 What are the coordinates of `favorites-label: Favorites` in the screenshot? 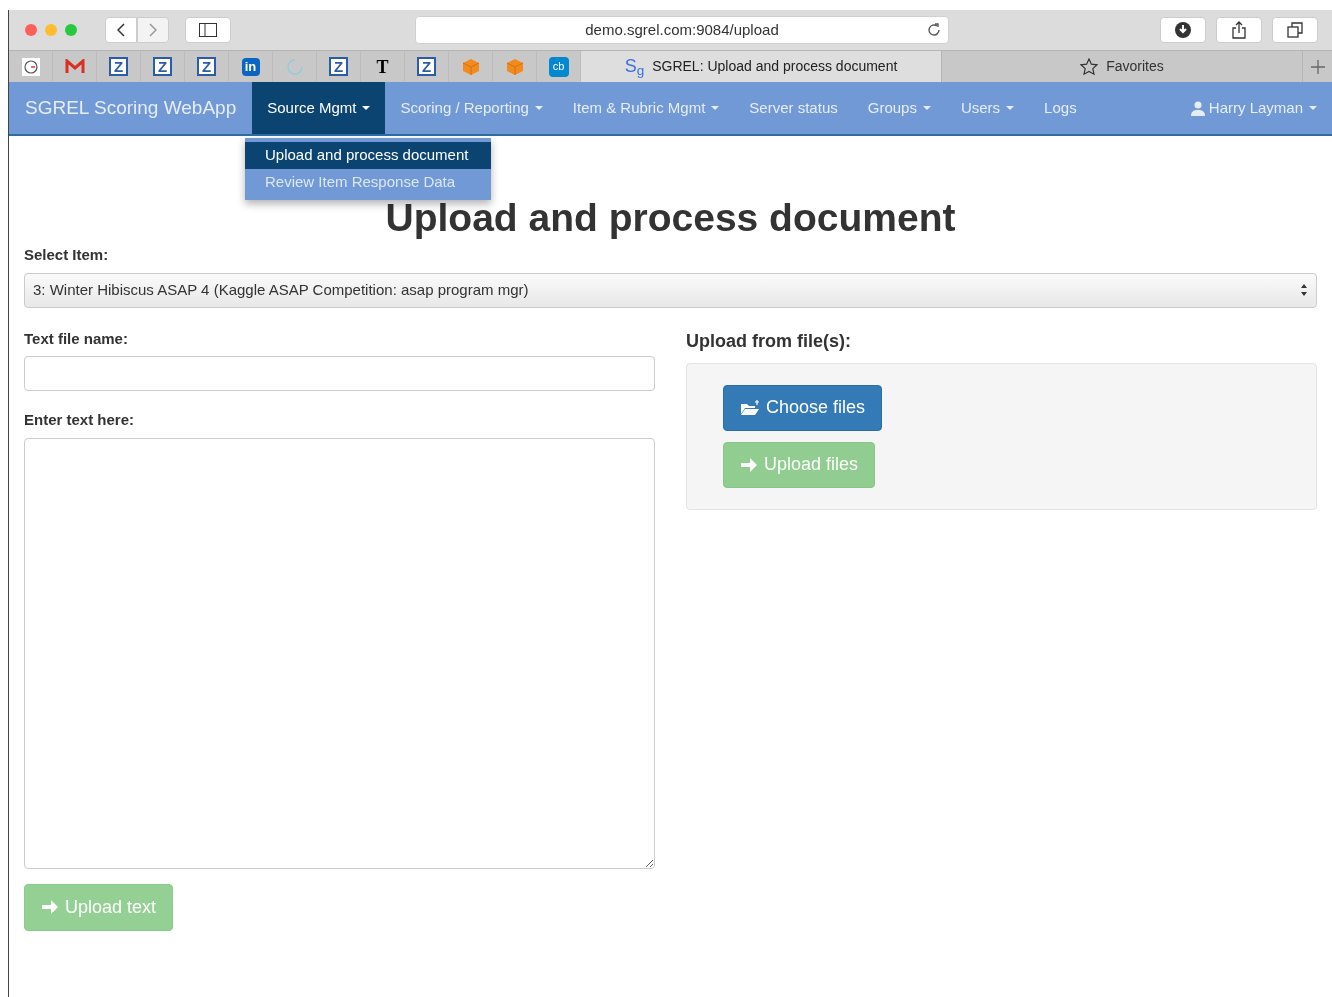 It's located at (1135, 66).